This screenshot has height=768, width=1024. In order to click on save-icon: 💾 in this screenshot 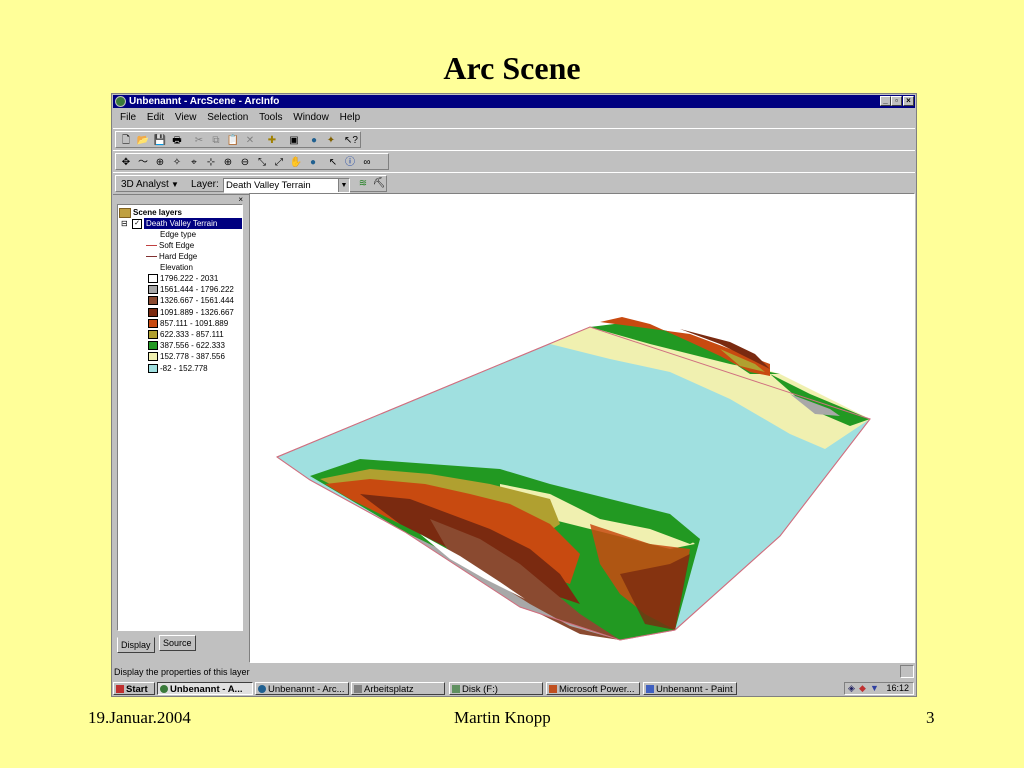, I will do `click(160, 140)`.